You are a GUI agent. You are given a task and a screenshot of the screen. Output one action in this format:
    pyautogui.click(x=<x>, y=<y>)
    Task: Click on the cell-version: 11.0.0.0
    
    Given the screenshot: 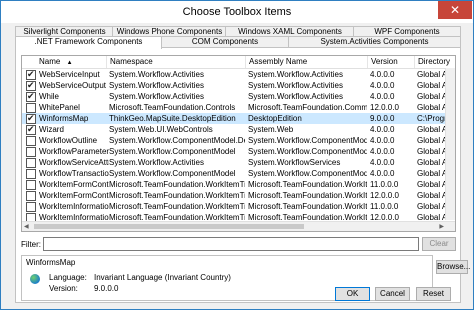 What is the action you would take?
    pyautogui.click(x=384, y=184)
    